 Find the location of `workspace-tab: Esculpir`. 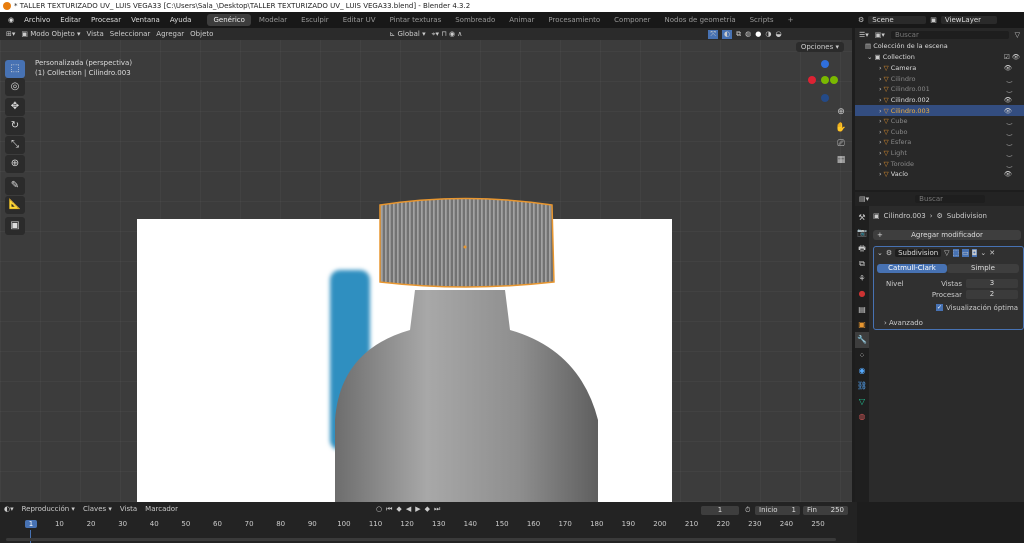

workspace-tab: Esculpir is located at coordinates (315, 20).